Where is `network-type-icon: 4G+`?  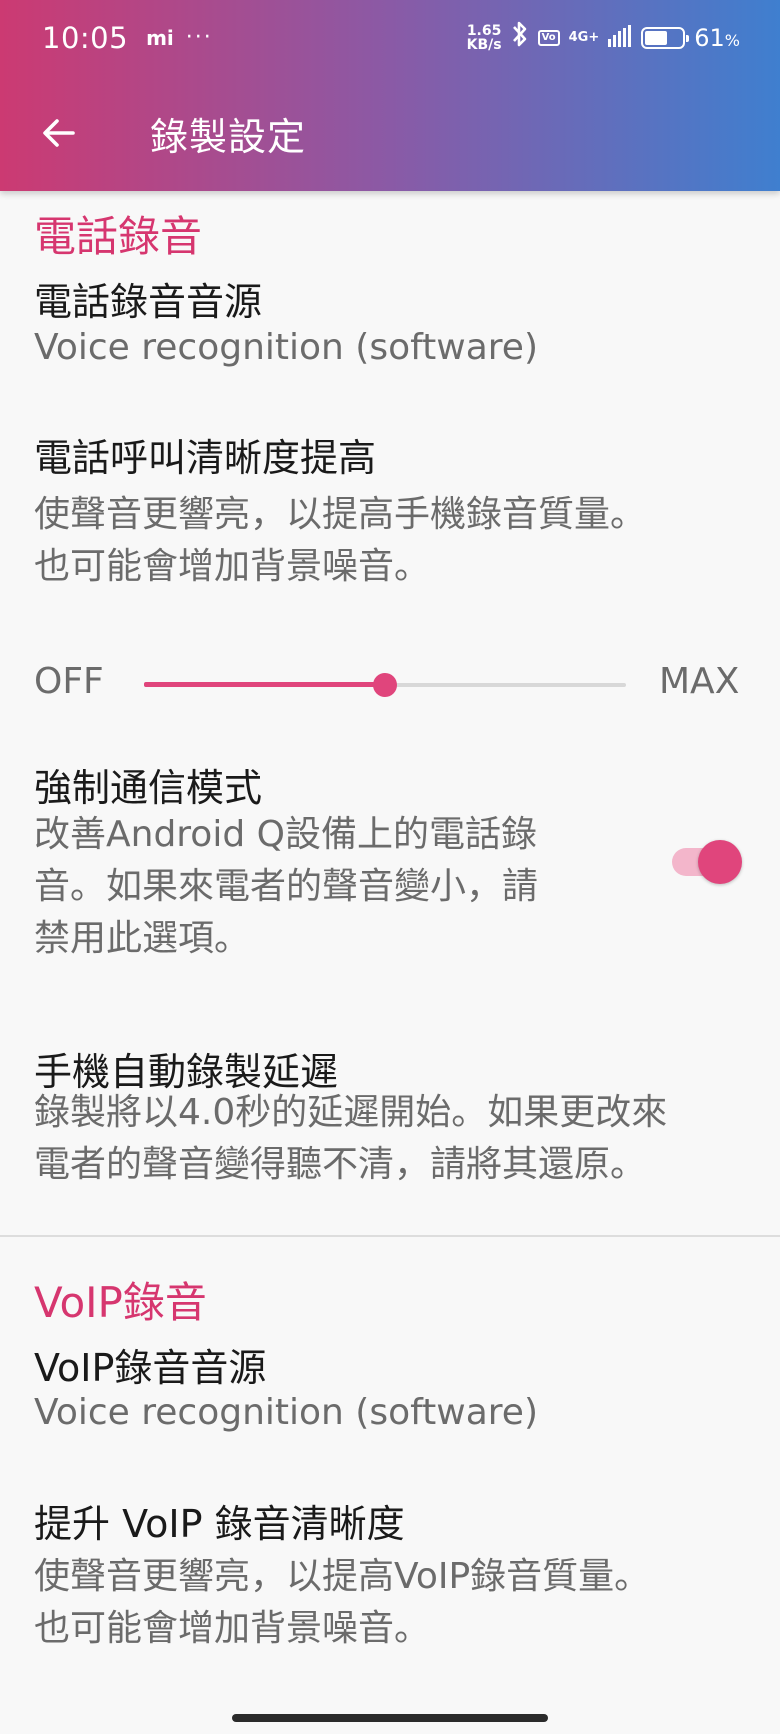 network-type-icon: 4G+ is located at coordinates (584, 37).